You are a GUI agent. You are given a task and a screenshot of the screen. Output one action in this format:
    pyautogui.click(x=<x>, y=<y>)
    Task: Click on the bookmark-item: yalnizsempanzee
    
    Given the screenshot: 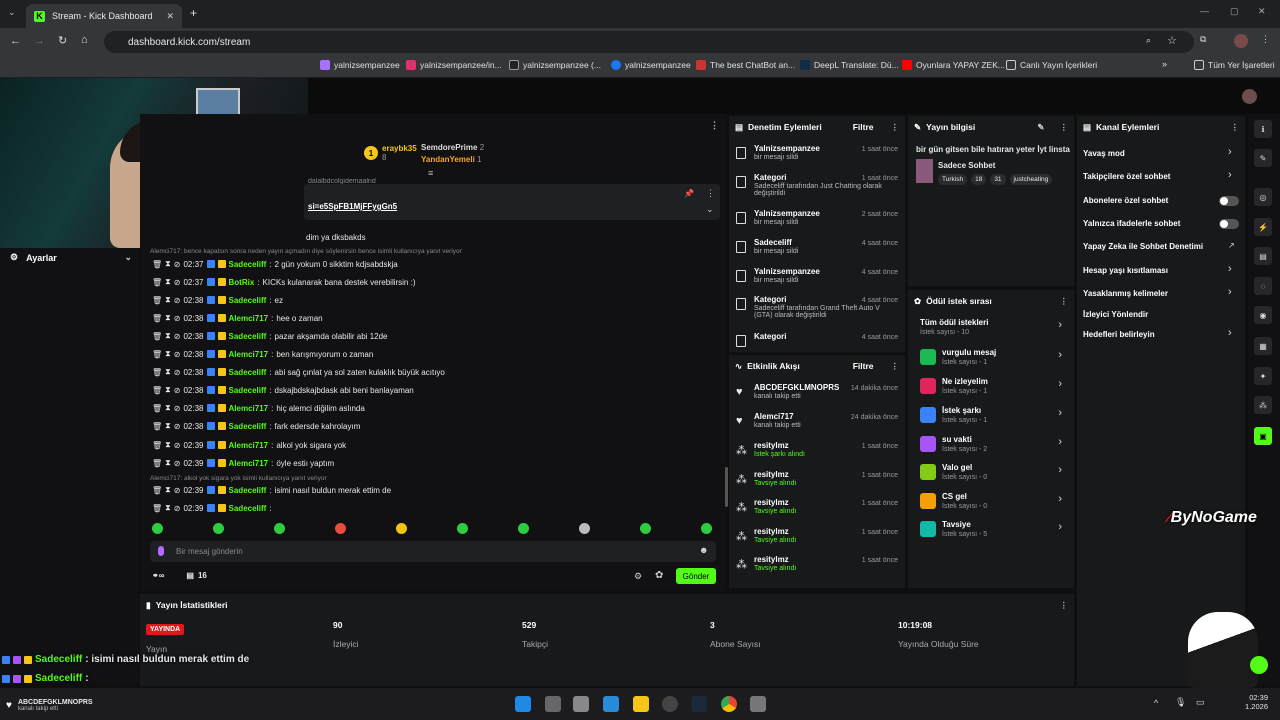 What is the action you would take?
    pyautogui.click(x=651, y=65)
    